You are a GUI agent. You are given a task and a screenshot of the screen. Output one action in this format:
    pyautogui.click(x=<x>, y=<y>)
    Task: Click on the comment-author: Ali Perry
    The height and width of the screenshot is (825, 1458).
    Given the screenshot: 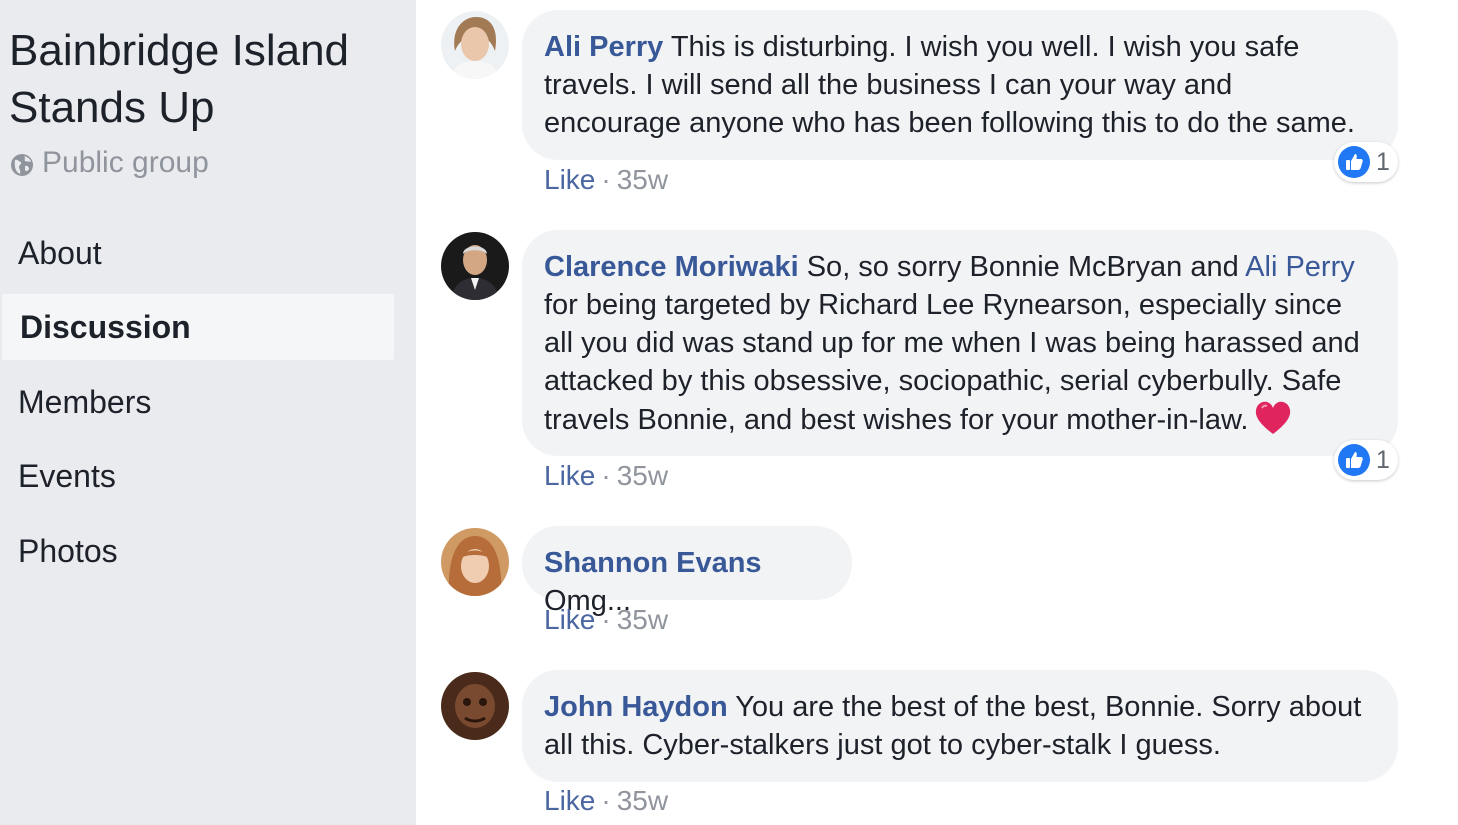 What is the action you would take?
    pyautogui.click(x=603, y=47)
    